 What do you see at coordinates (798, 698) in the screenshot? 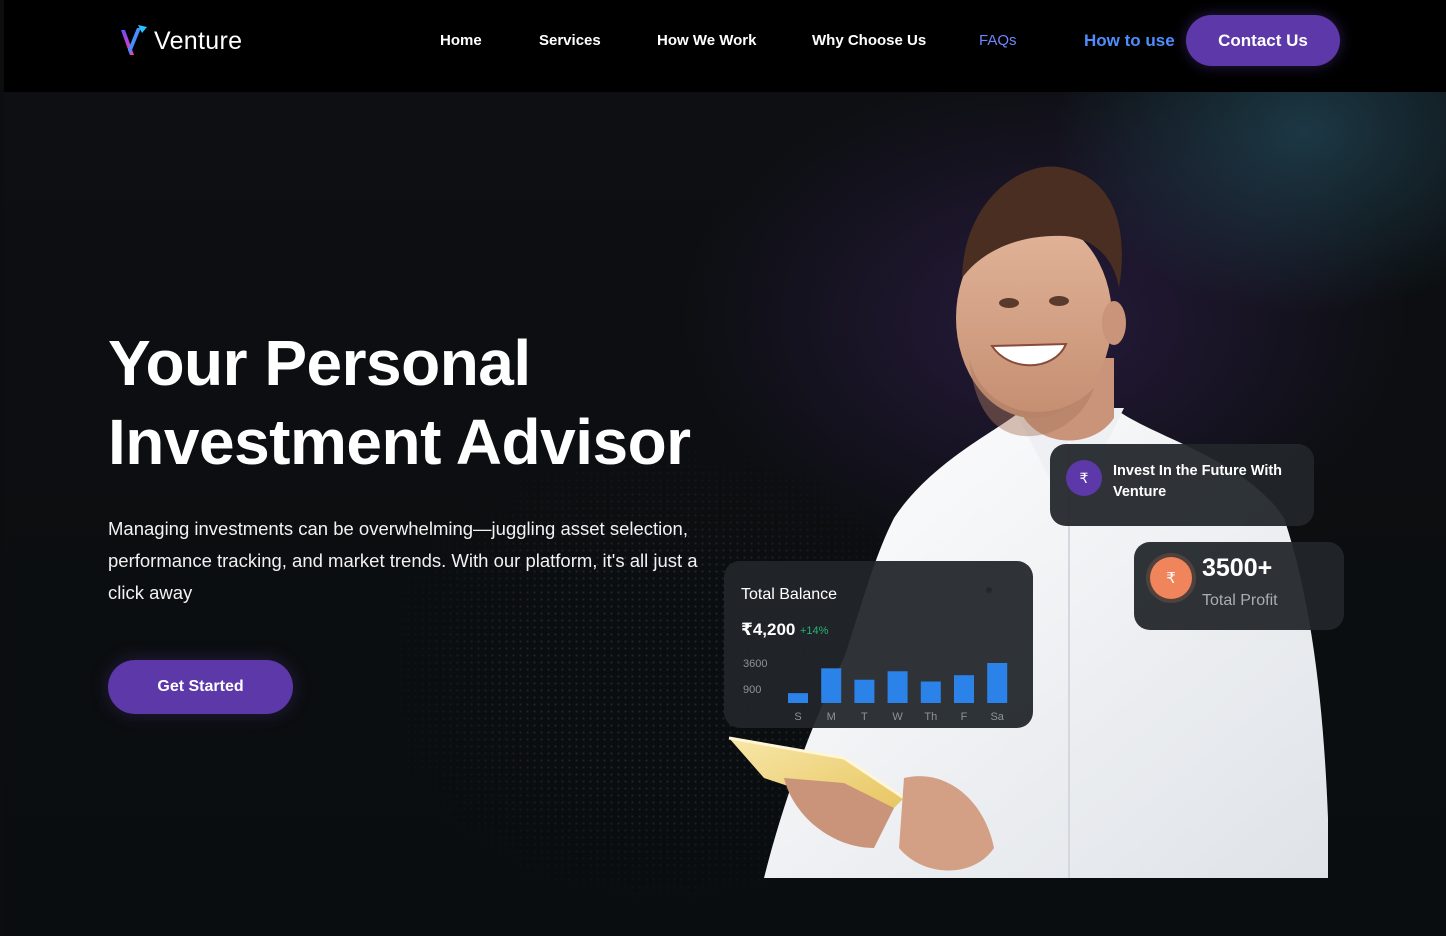
I see `bar-S` at bounding box center [798, 698].